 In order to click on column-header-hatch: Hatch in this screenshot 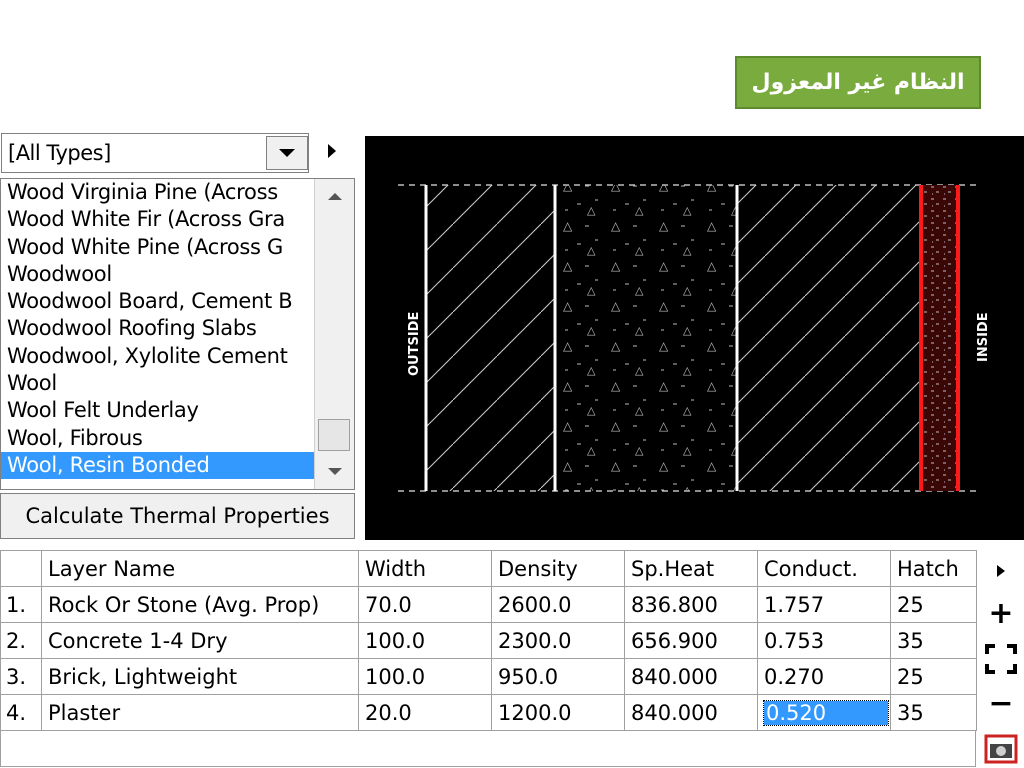, I will do `click(933, 568)`.